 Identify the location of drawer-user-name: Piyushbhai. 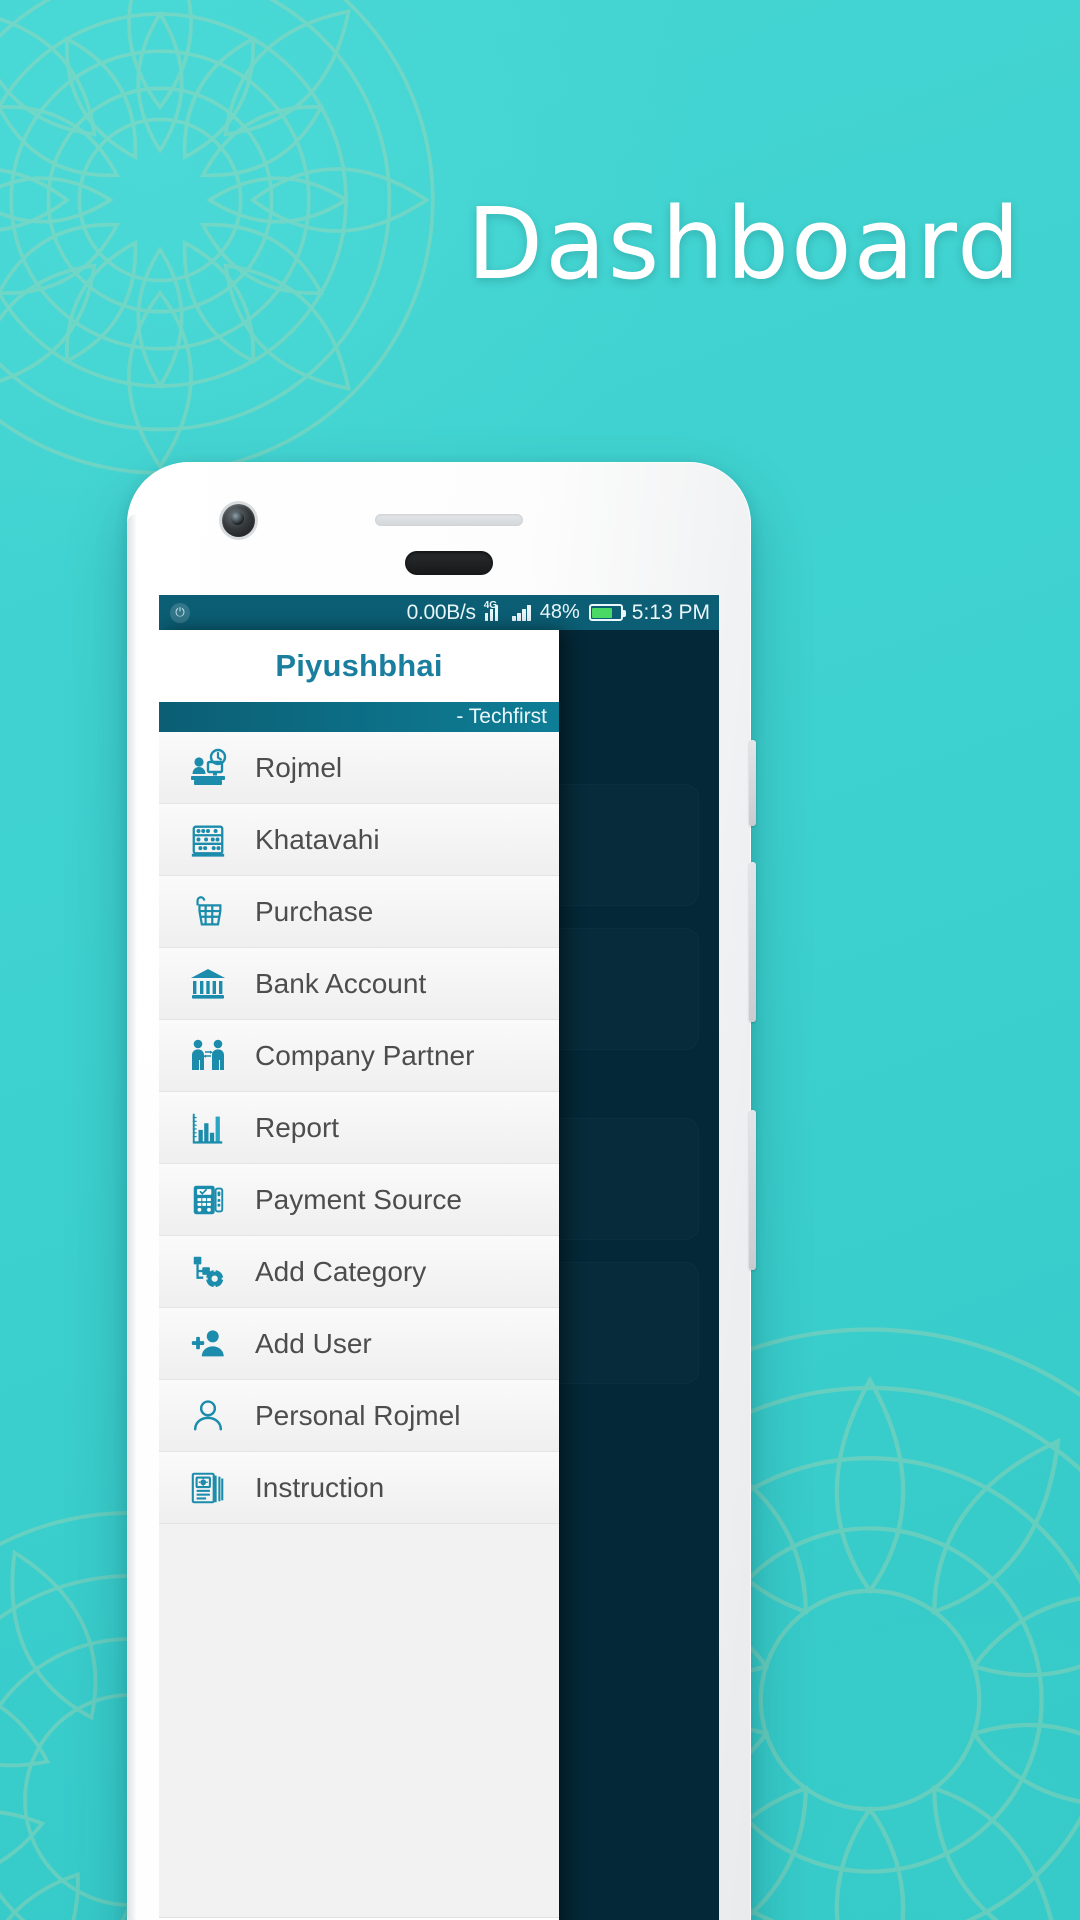
(359, 665).